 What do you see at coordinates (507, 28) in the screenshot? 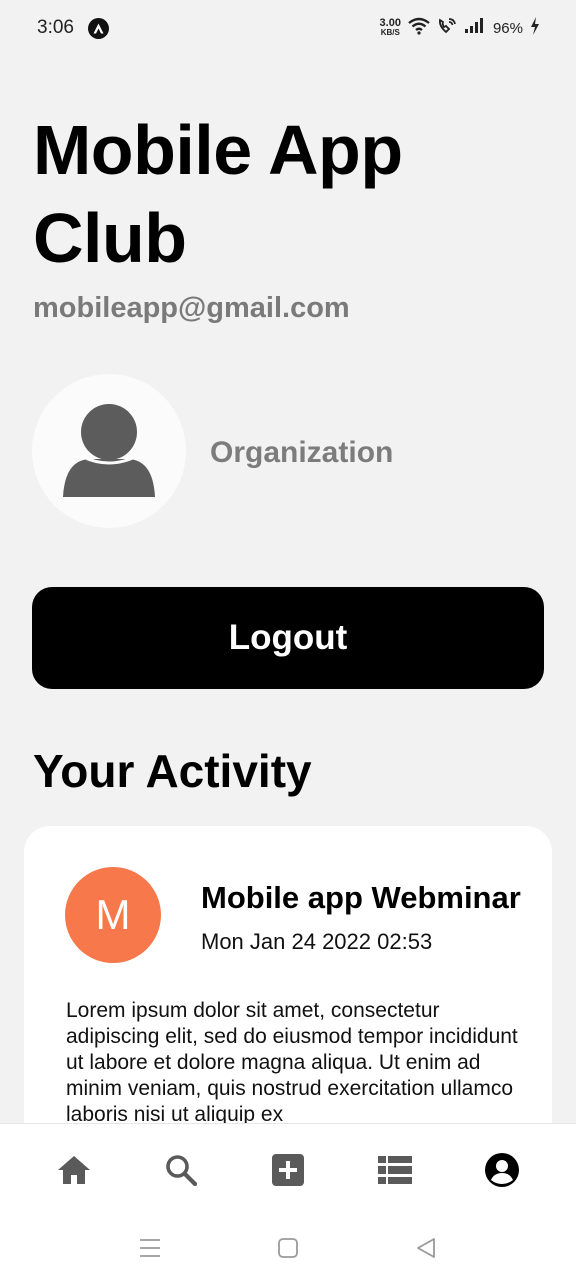
I see `battery-level: 96%` at bounding box center [507, 28].